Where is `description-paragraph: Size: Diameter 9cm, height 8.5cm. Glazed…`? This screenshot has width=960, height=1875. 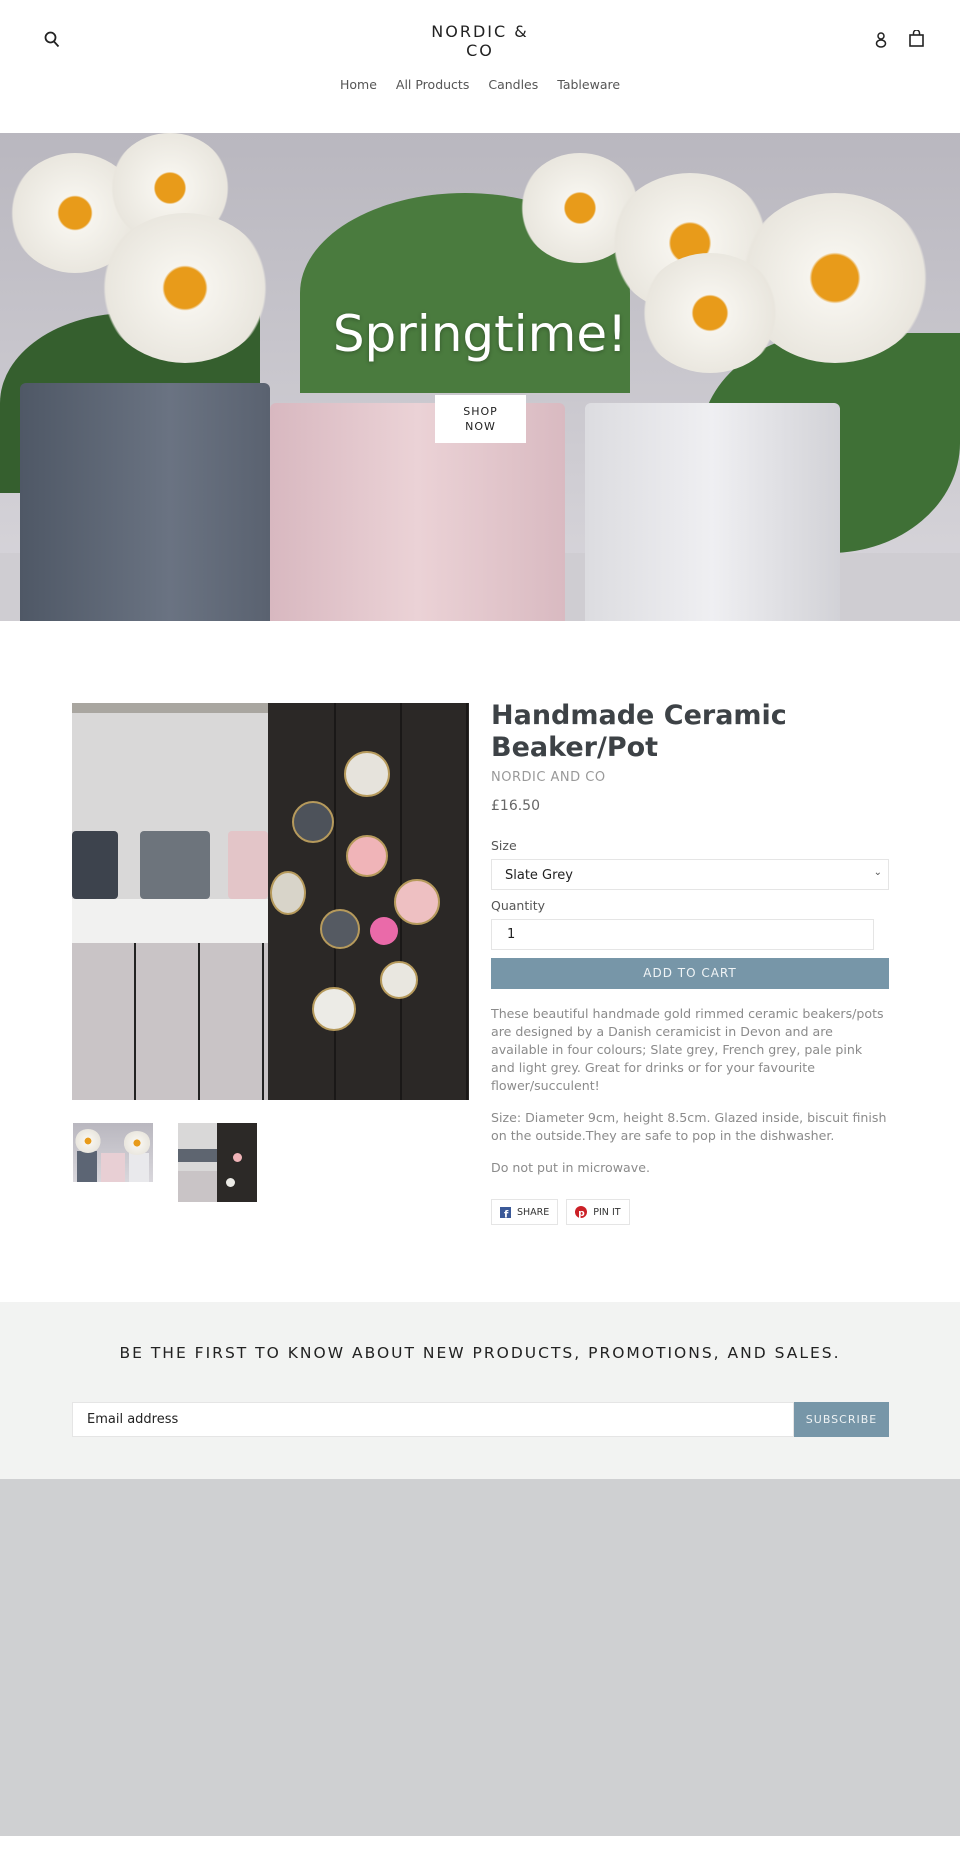
description-paragraph: Size: Diameter 9cm, height 8.5cm. Glazed… is located at coordinates (689, 1126).